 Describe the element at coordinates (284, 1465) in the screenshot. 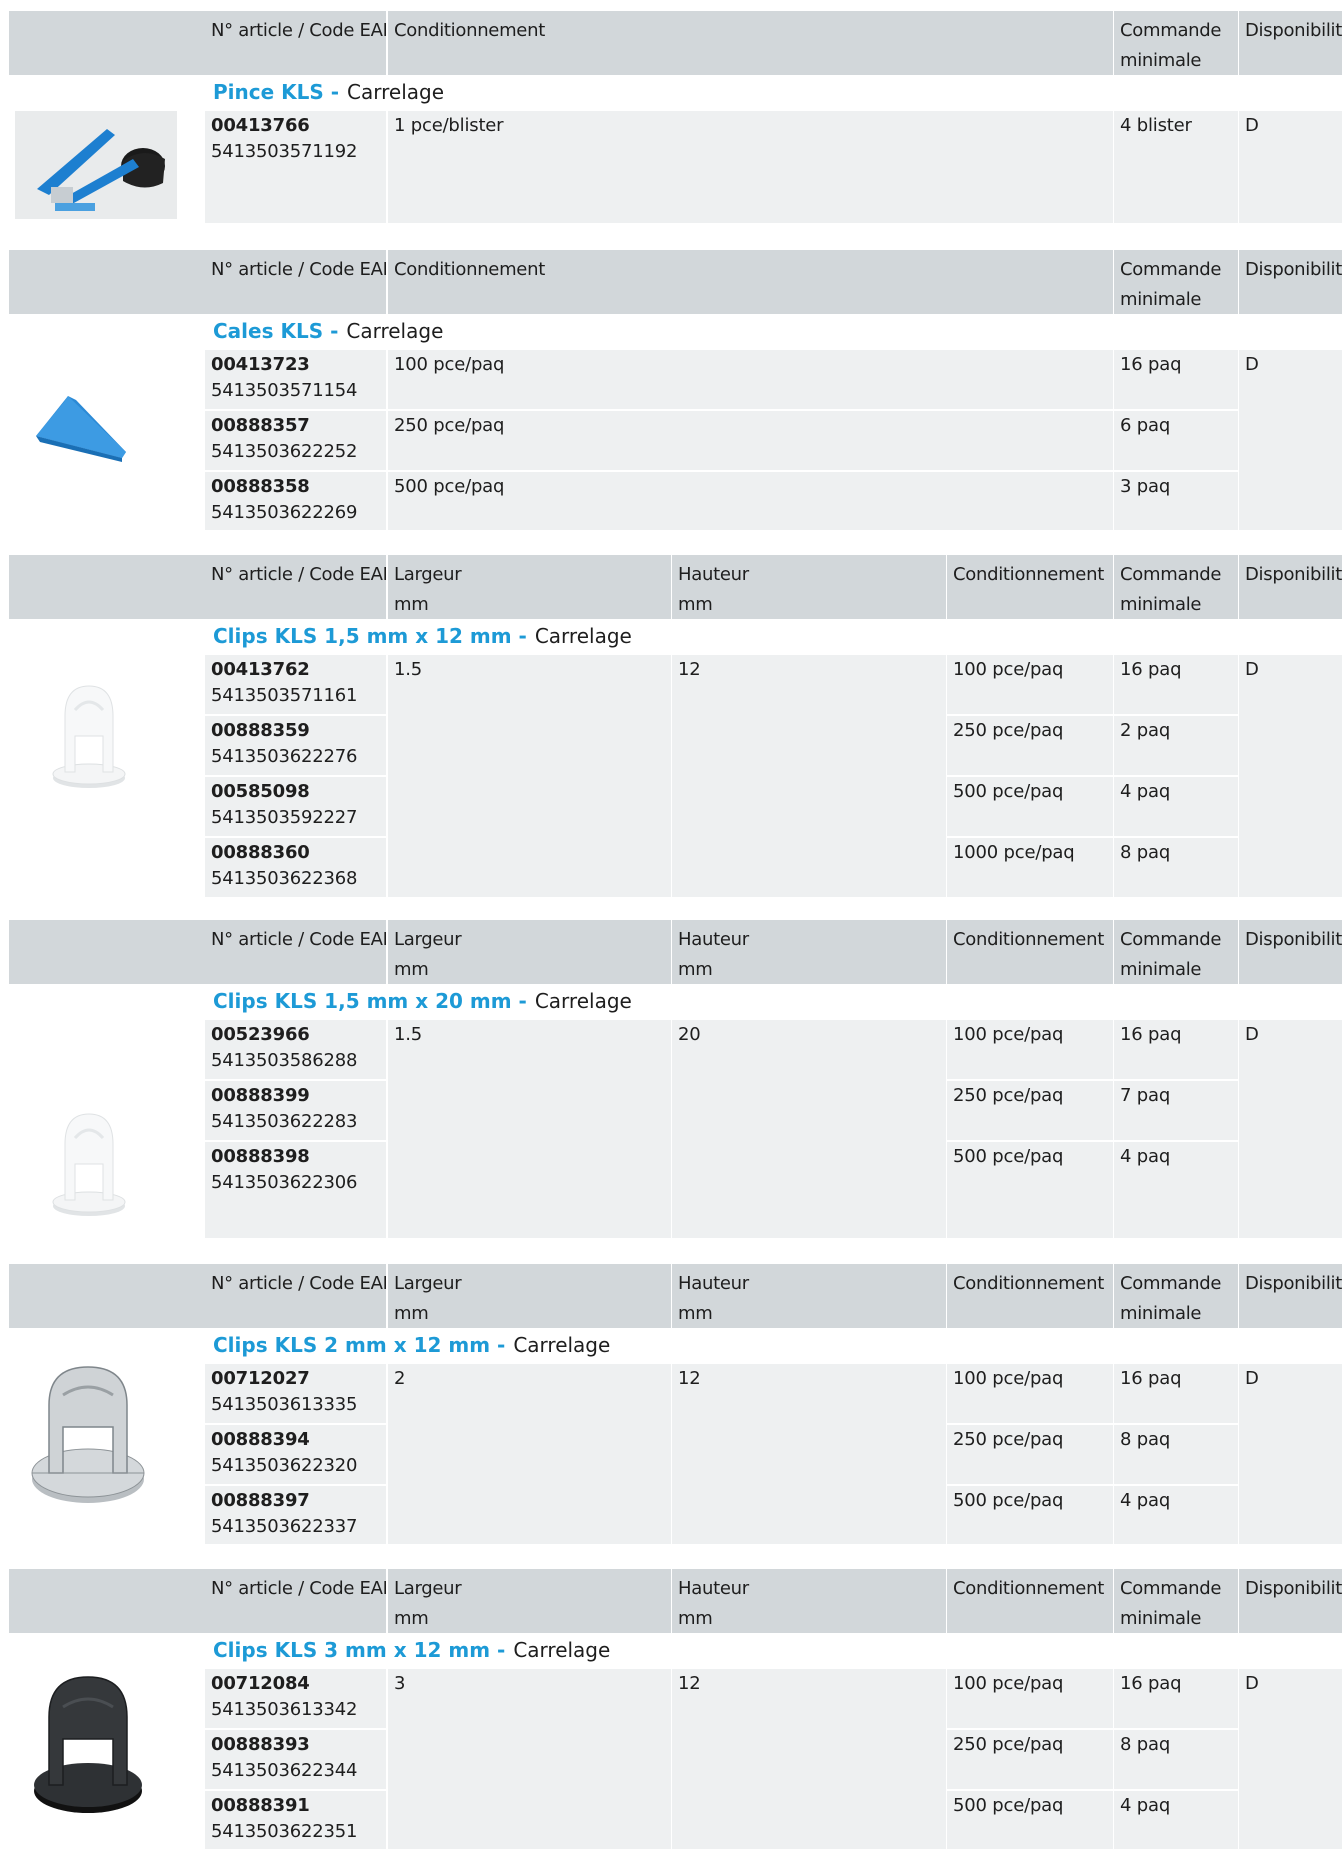

I see `ean-code: 5413503622320` at that location.